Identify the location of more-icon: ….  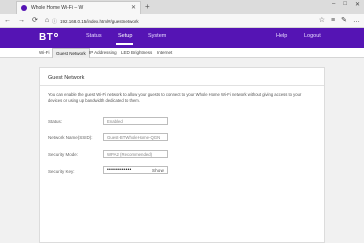
(356, 21).